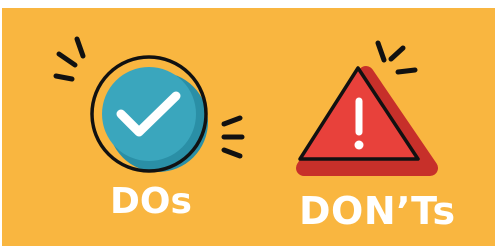 The width and height of the screenshot is (498, 252). What do you see at coordinates (151, 201) in the screenshot?
I see `dos-label: DOs` at bounding box center [151, 201].